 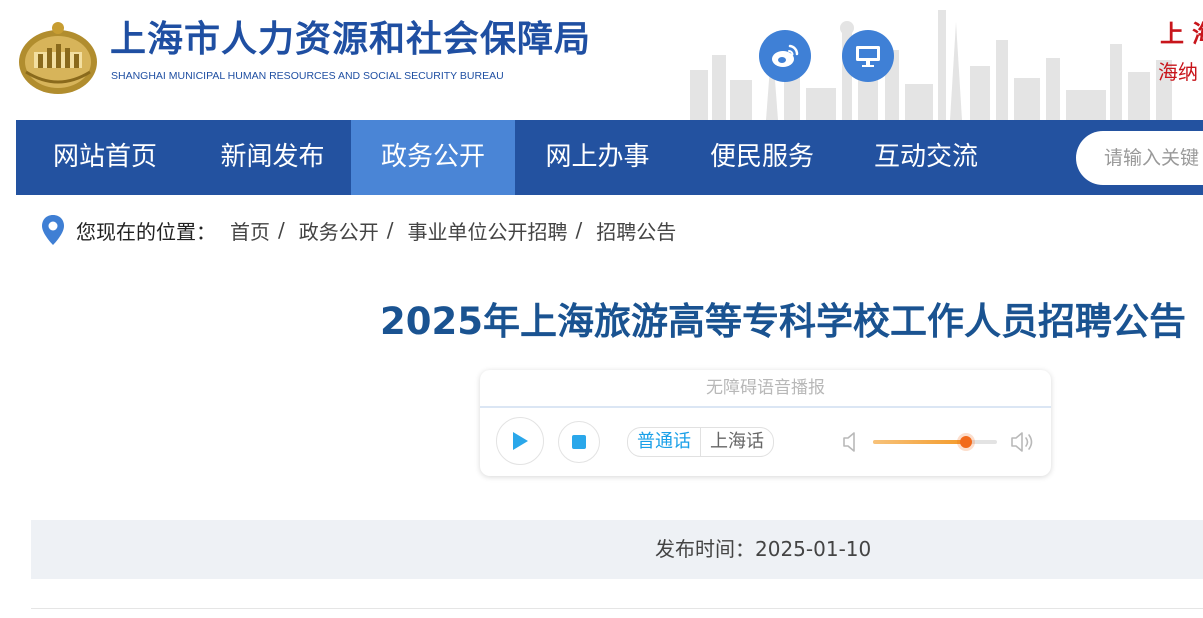 I want to click on breadcrumb-label: 您现在的位置：, so click(x=146, y=231).